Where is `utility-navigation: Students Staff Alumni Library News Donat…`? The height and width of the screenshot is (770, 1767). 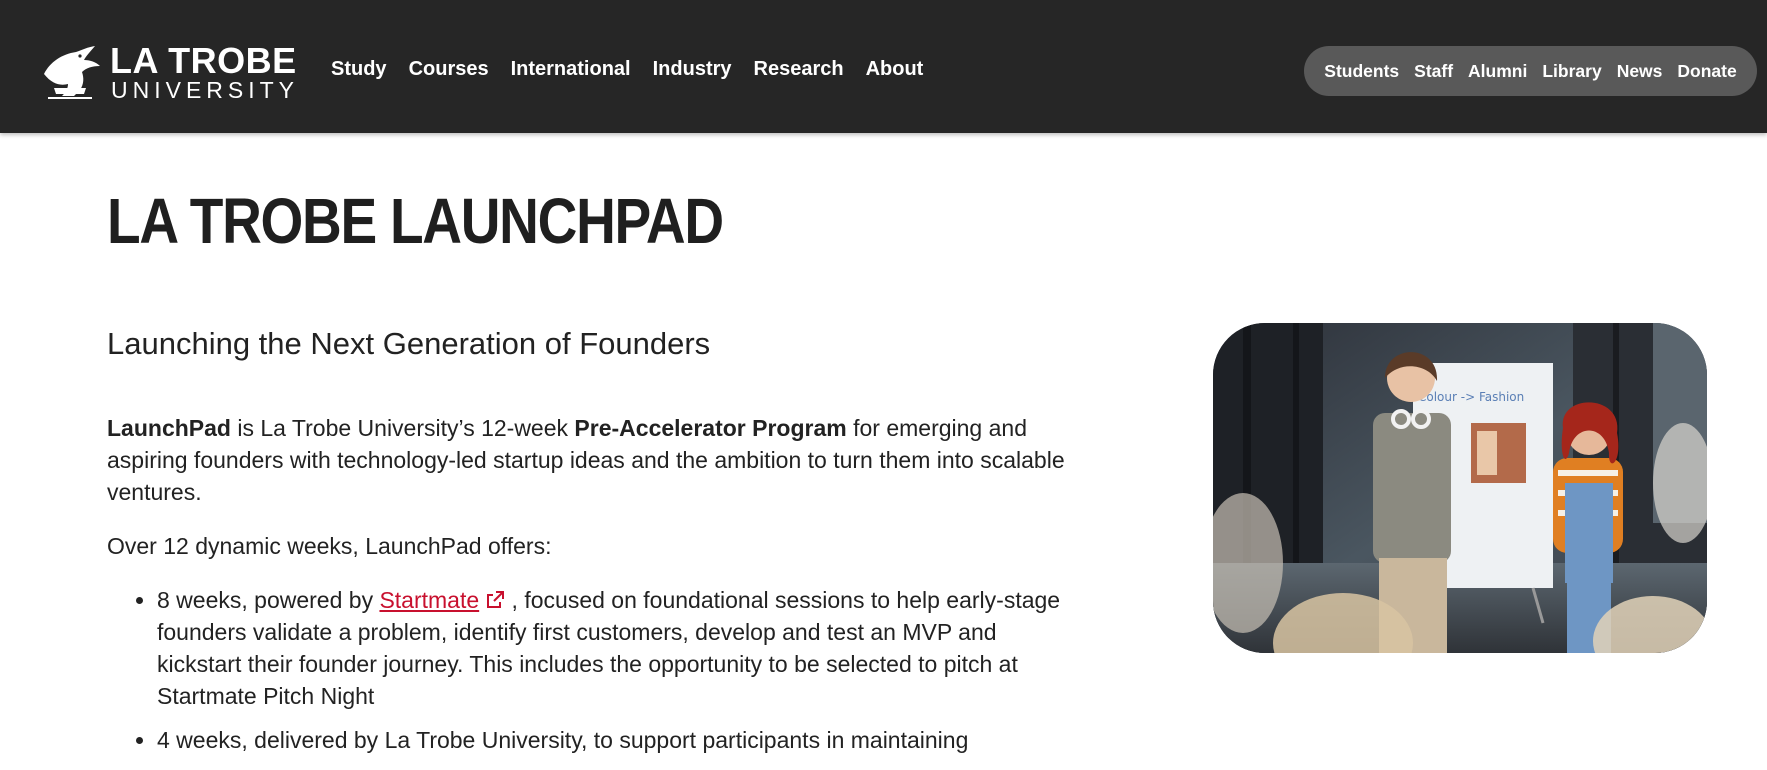 utility-navigation: Students Staff Alumni Library News Donat… is located at coordinates (1530, 71).